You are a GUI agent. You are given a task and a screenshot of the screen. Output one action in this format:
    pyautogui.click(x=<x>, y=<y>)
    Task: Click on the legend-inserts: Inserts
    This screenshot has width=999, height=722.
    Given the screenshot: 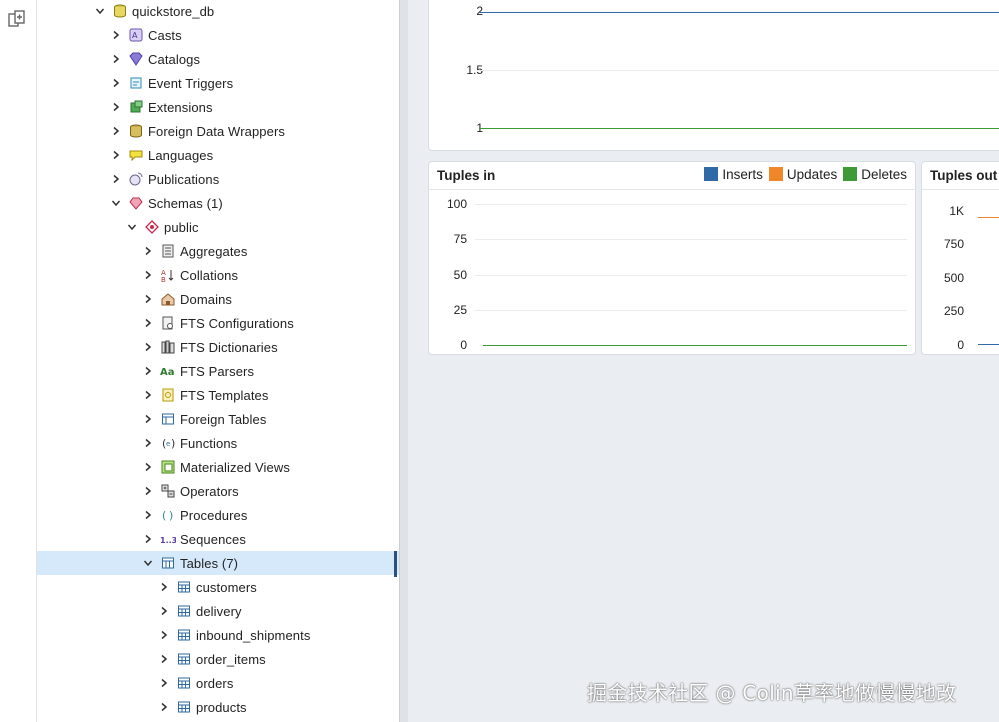 What is the action you would take?
    pyautogui.click(x=733, y=174)
    